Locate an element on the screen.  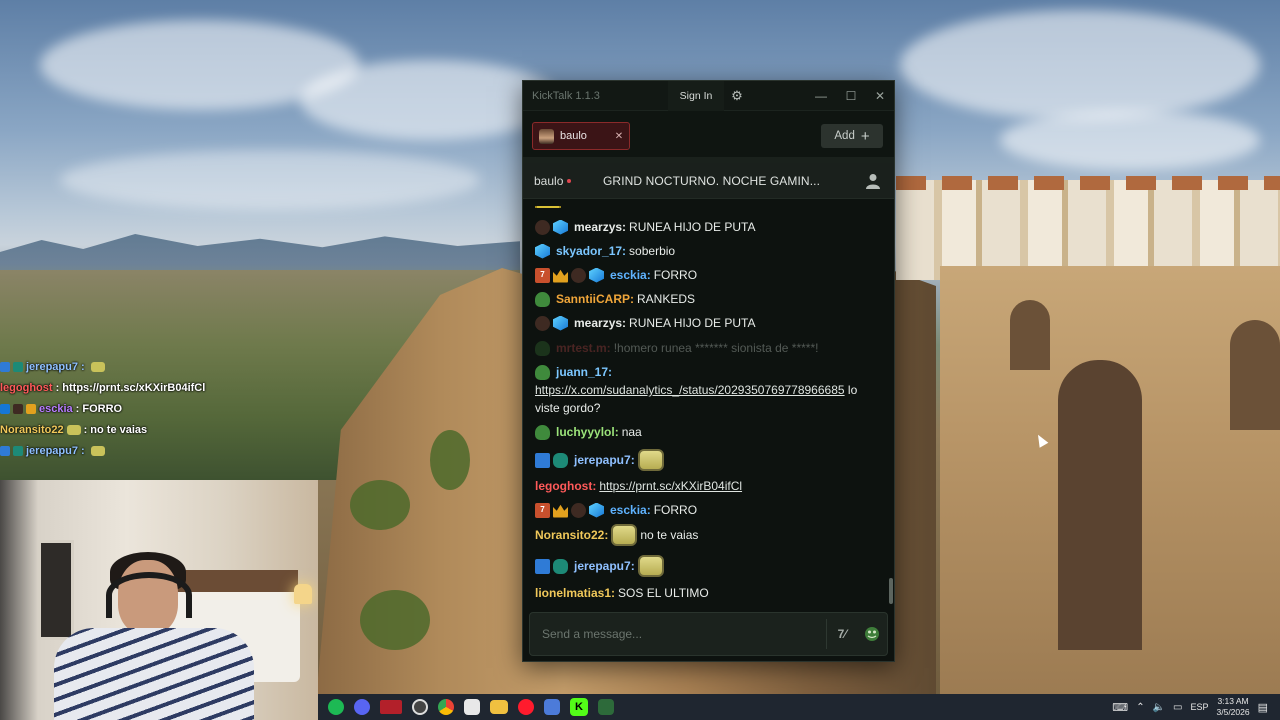
username: Noransito22: is located at coordinates (571, 535).